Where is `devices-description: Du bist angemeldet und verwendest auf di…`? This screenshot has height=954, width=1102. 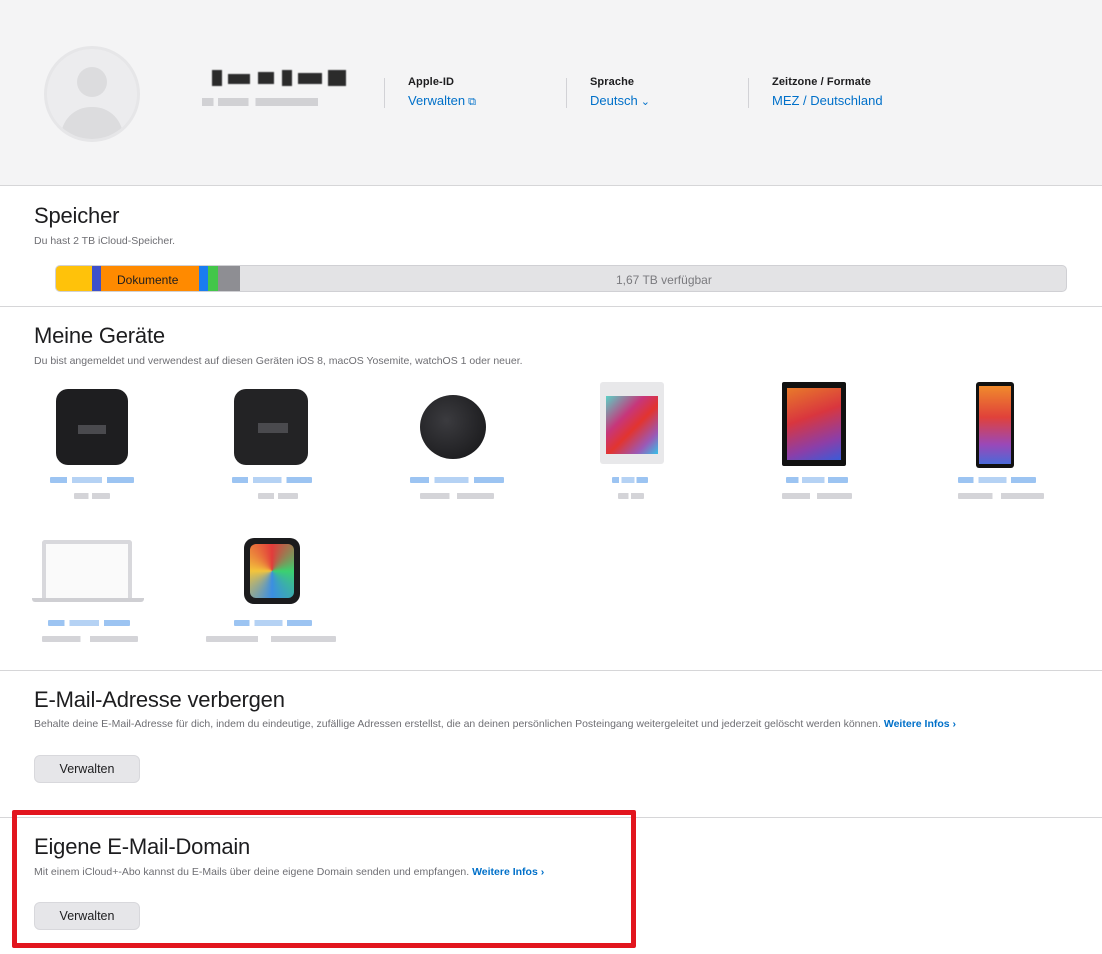 devices-description: Du bist angemeldet und verwendest auf di… is located at coordinates (278, 361).